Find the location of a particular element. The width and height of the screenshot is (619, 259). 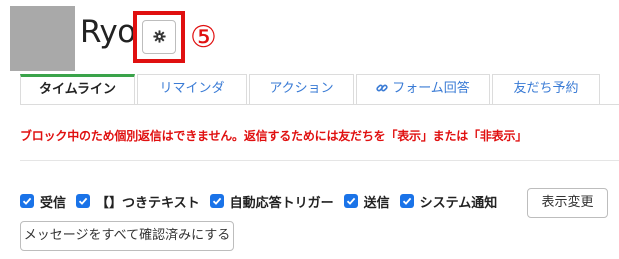

filter-label: 受信 is located at coordinates (53, 203).